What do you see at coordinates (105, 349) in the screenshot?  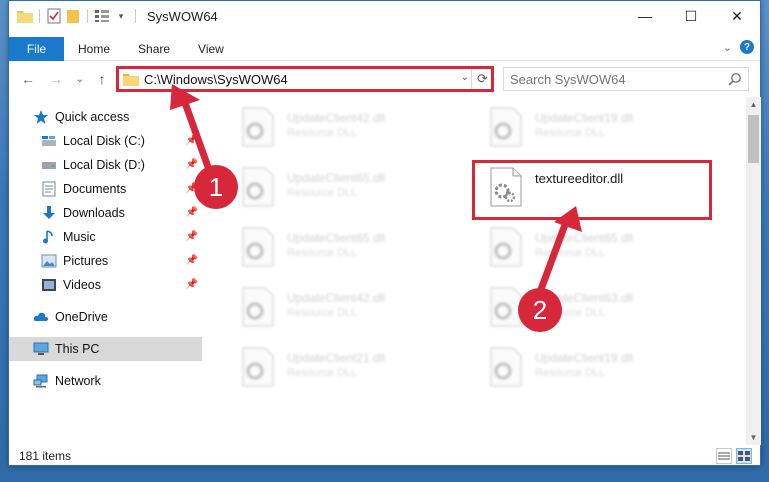 I see `sidebar-item-this-pc: This PC` at bounding box center [105, 349].